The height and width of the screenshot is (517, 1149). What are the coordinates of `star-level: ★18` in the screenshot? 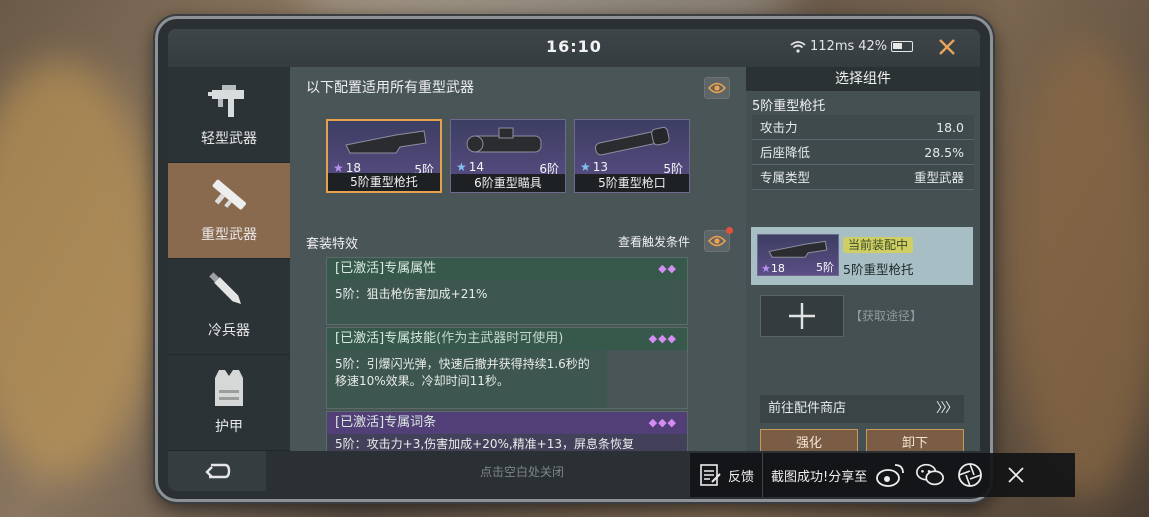 It's located at (773, 268).